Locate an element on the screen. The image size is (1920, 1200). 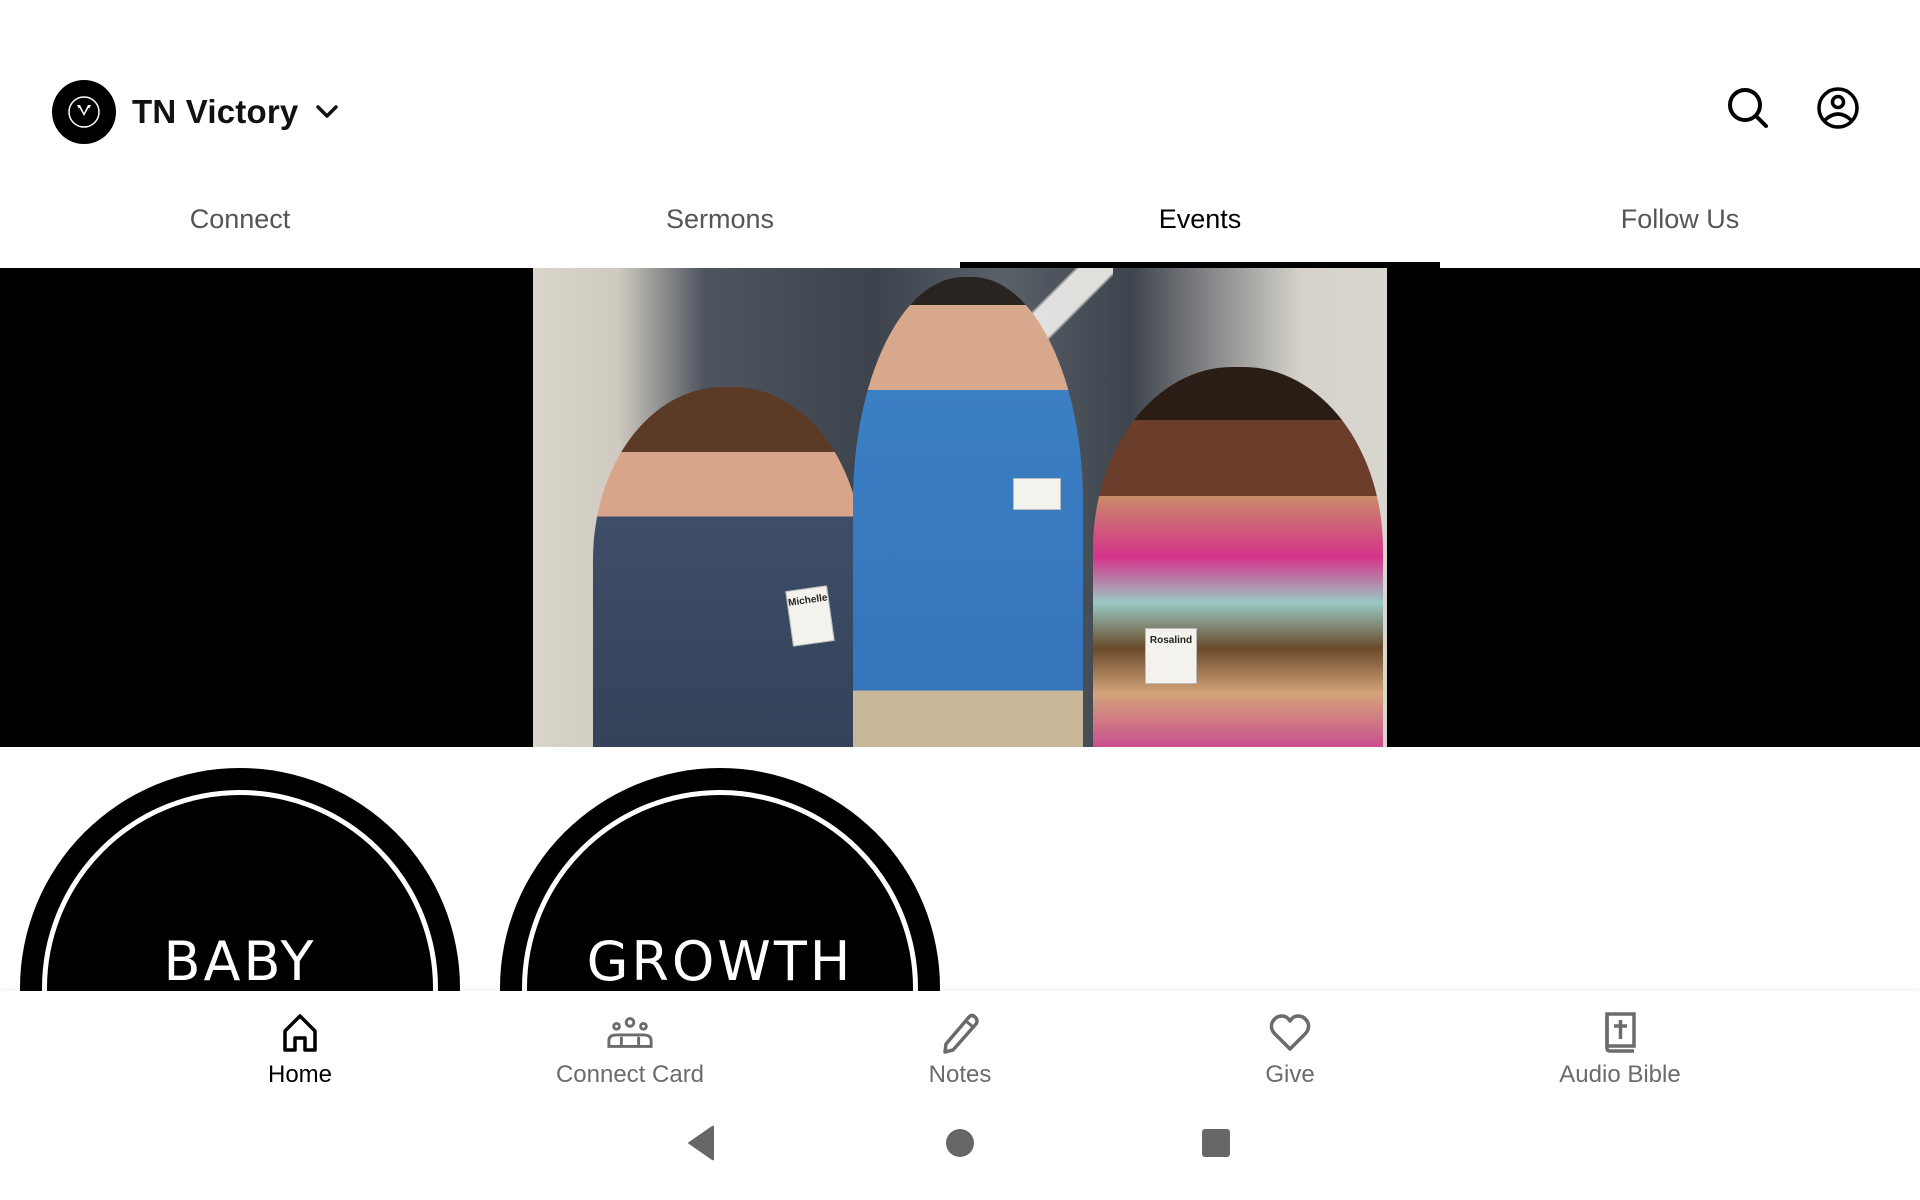
person-right is located at coordinates (1238, 557).